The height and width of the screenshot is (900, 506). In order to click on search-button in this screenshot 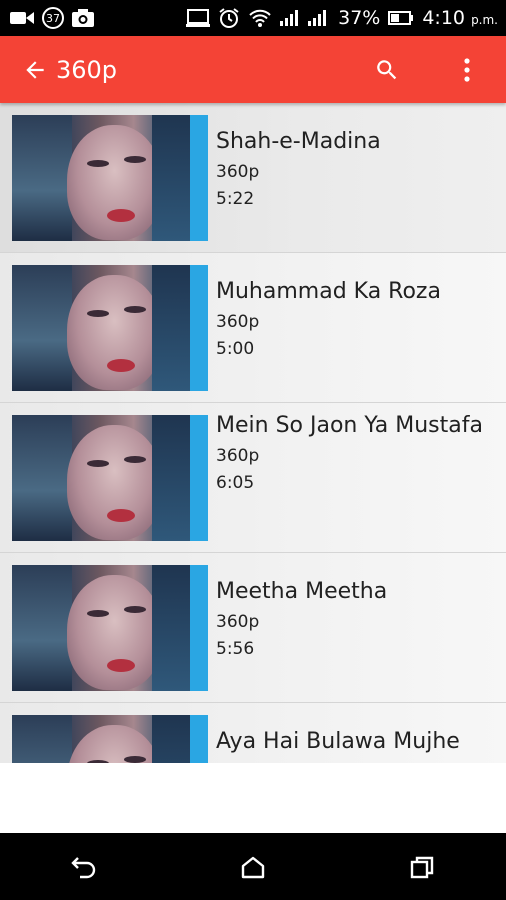, I will do `click(387, 70)`.